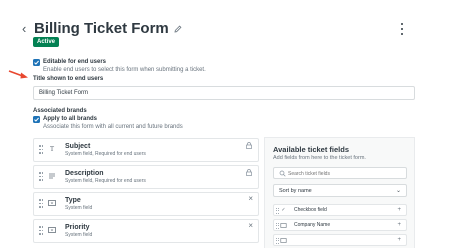  What do you see at coordinates (282, 173) in the screenshot?
I see `search-icon` at bounding box center [282, 173].